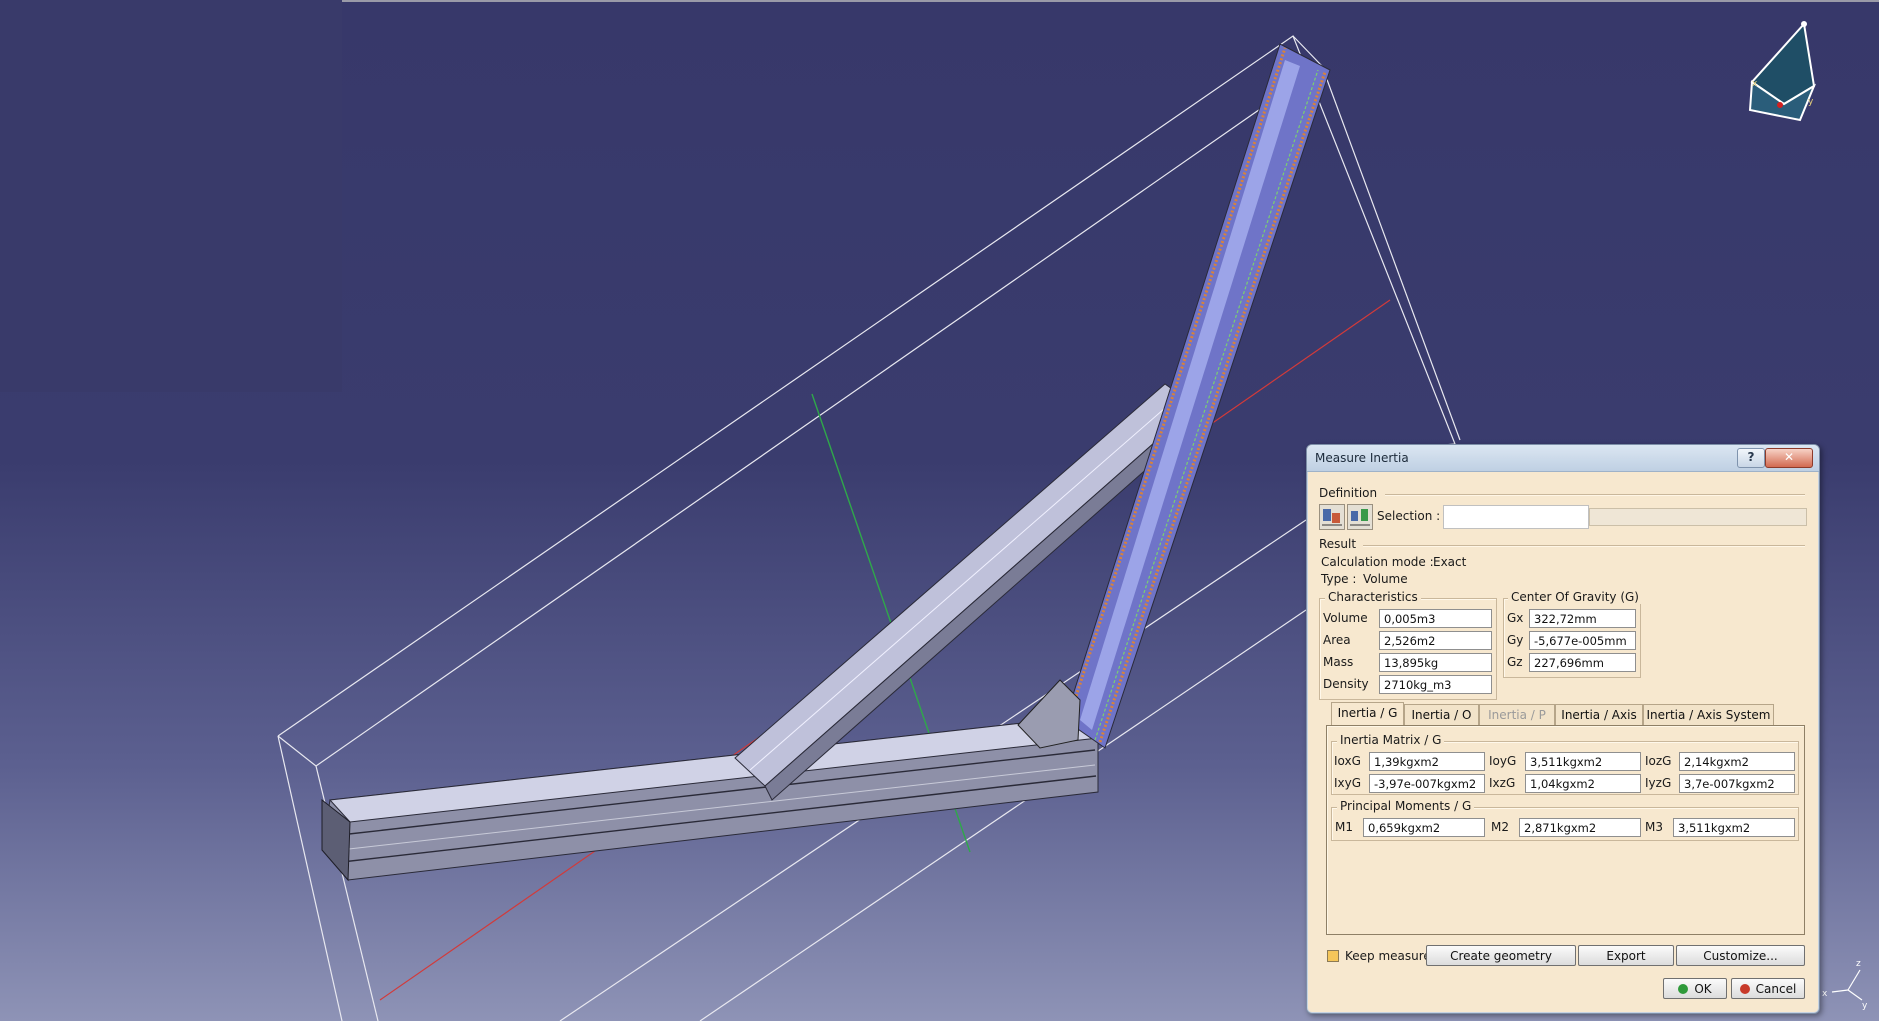 This screenshot has width=1879, height=1021. What do you see at coordinates (1580, 827) in the screenshot?
I see `m2-field: 2,871kgxm2` at bounding box center [1580, 827].